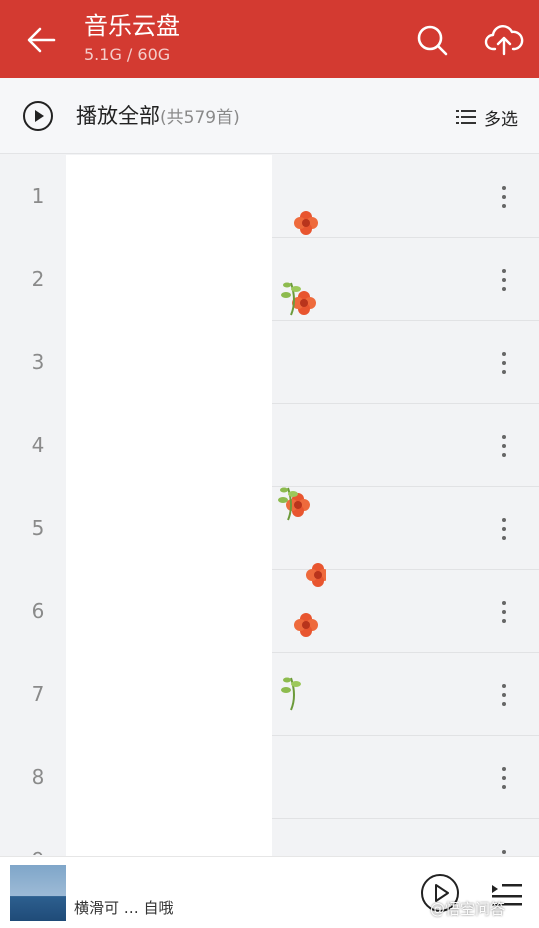  I want to click on cloud-upload-icon, so click(504, 40).